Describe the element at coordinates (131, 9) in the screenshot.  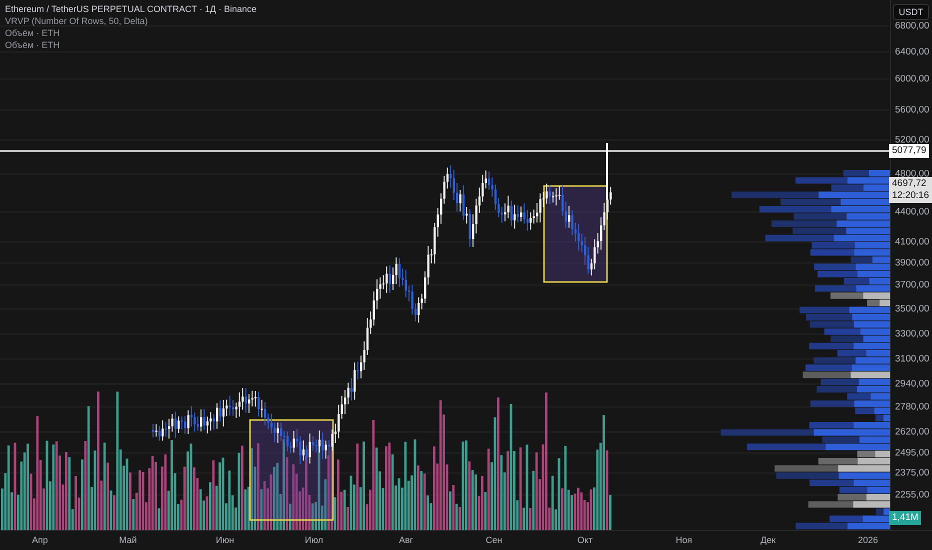
I see `chart-title: Ethereum / TetherUS PERPETUAL CONTRACT · 1Д · Binance` at that location.